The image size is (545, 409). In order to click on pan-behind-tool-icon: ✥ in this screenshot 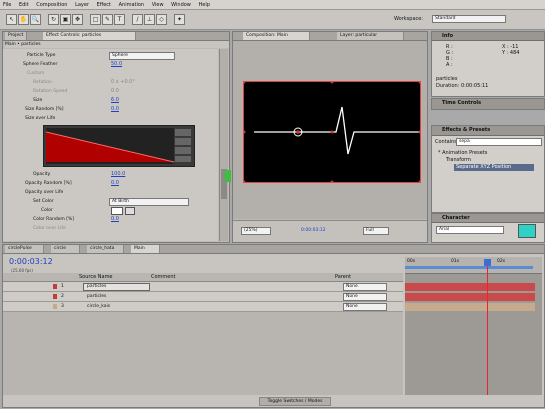, I will do `click(77, 19)`.